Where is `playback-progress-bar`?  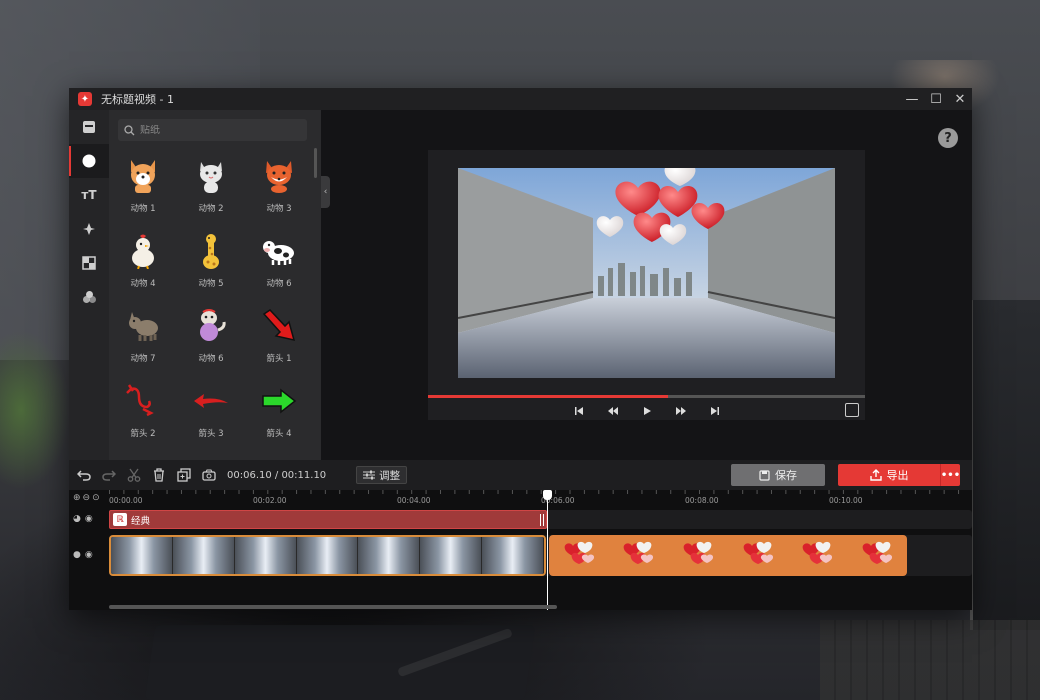 playback-progress-bar is located at coordinates (646, 396).